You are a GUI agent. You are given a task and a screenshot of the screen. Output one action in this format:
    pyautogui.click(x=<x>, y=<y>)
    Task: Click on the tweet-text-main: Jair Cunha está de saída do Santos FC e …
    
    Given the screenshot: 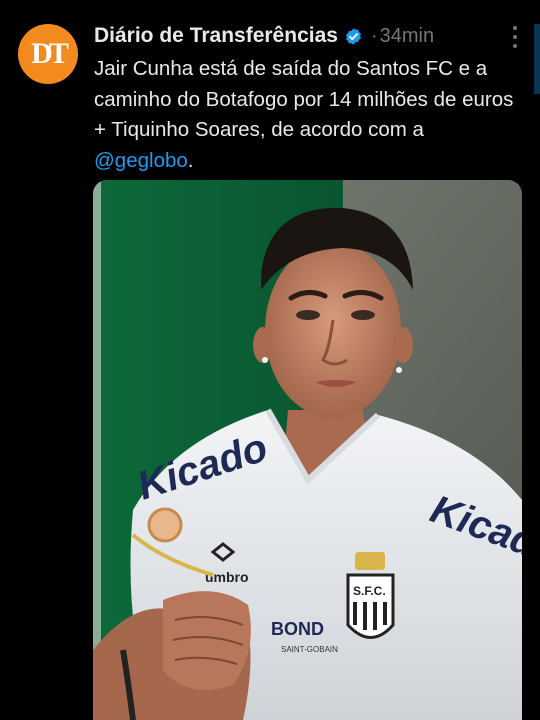 What is the action you would take?
    pyautogui.click(x=304, y=99)
    